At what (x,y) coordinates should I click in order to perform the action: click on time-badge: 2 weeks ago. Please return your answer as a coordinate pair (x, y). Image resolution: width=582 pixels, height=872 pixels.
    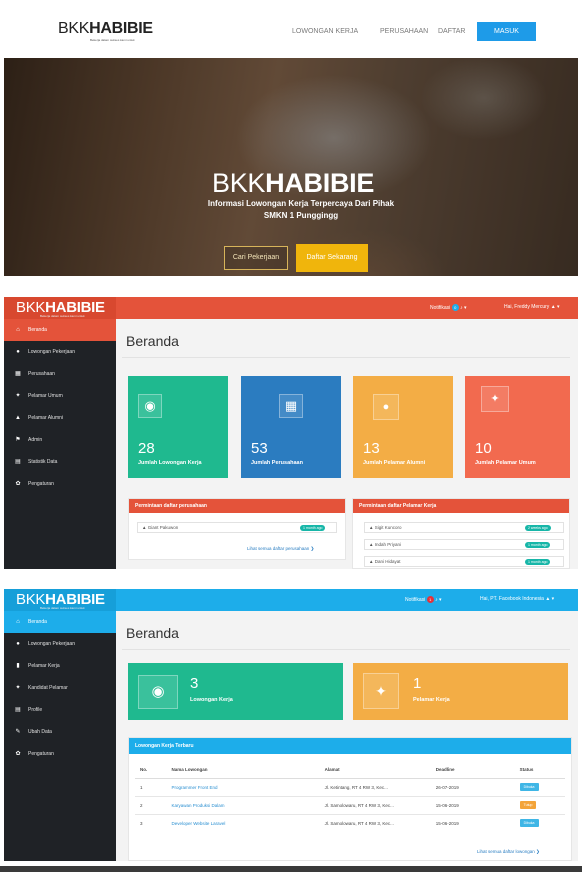
    Looking at the image, I should click on (538, 528).